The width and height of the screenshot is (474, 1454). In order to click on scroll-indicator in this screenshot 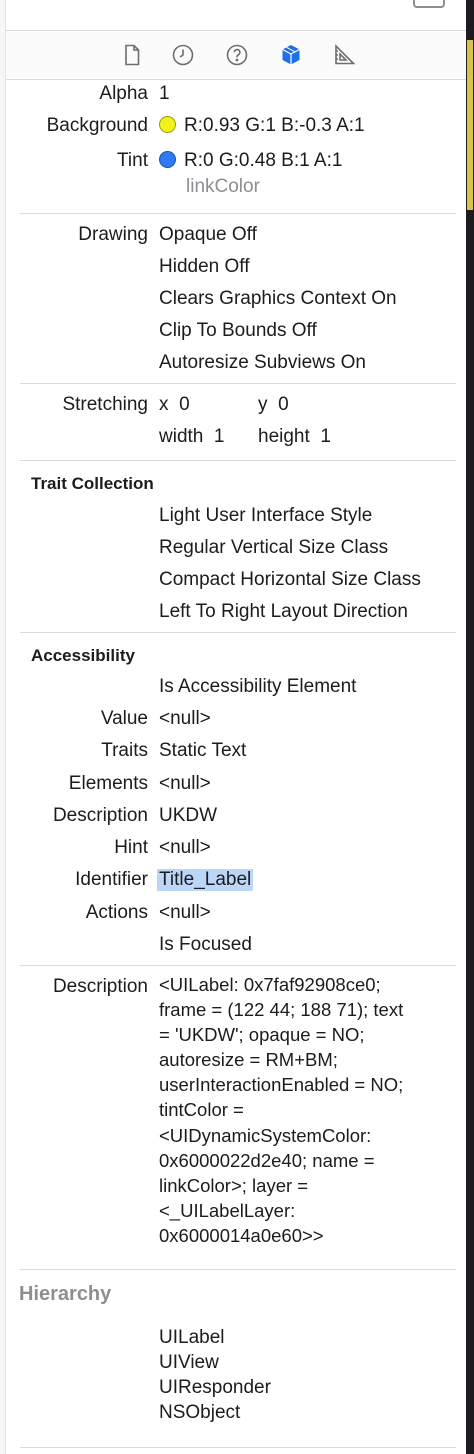, I will do `click(470, 125)`.